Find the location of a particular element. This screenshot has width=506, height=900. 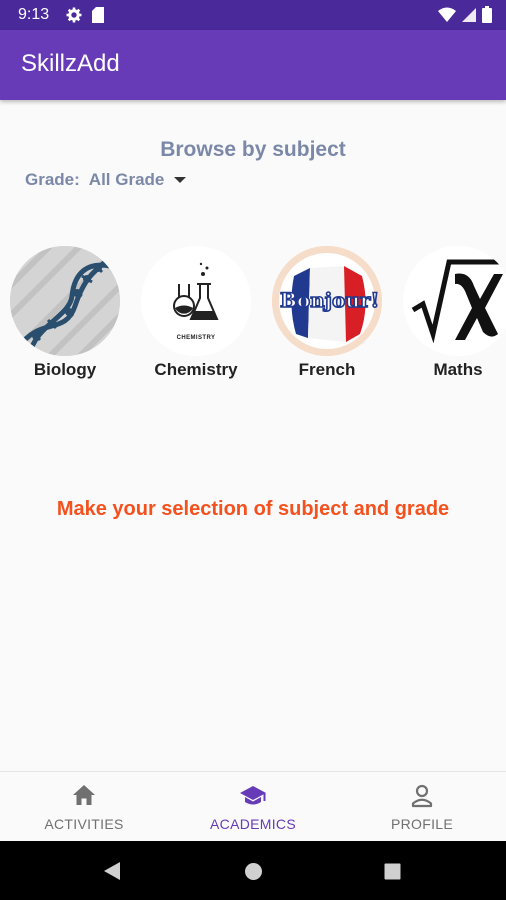

graduation-cap-icon is located at coordinates (253, 798).